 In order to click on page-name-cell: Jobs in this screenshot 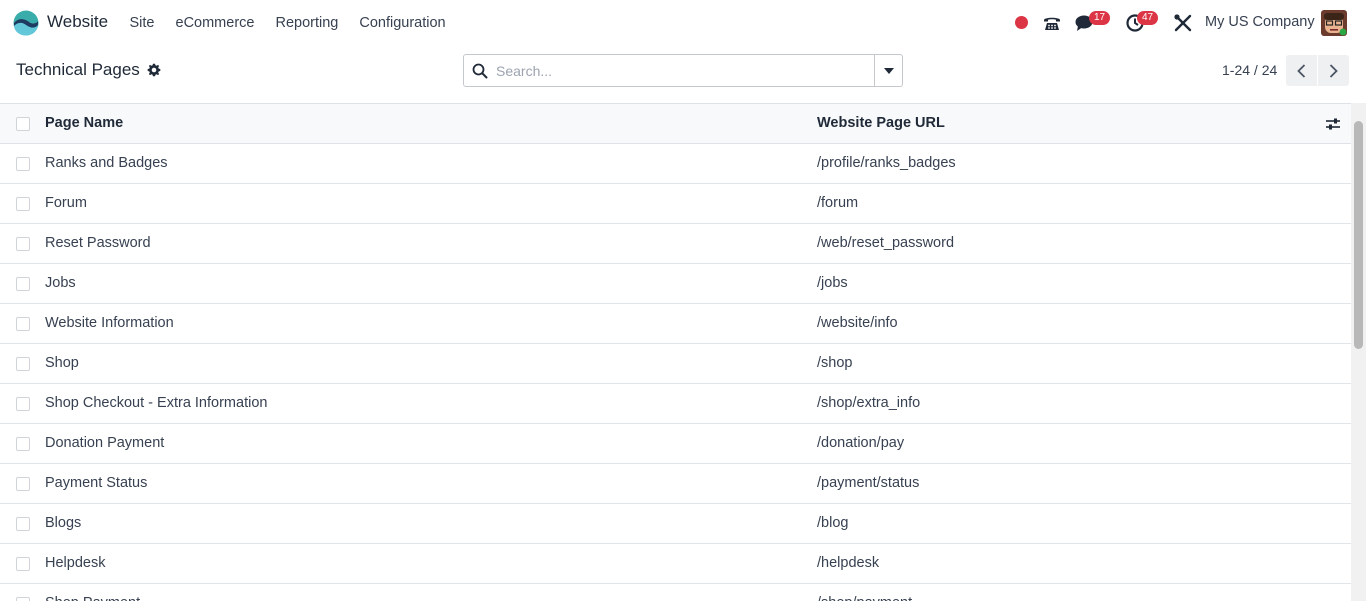, I will do `click(60, 283)`.